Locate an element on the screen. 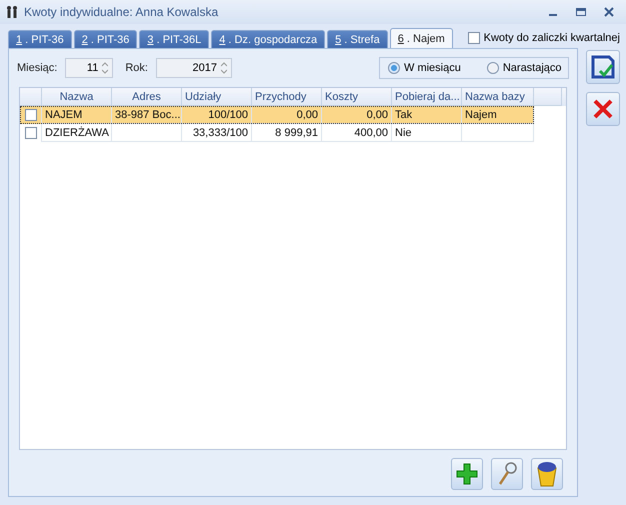 The width and height of the screenshot is (626, 505). tab: 5 . Strefa is located at coordinates (357, 39).